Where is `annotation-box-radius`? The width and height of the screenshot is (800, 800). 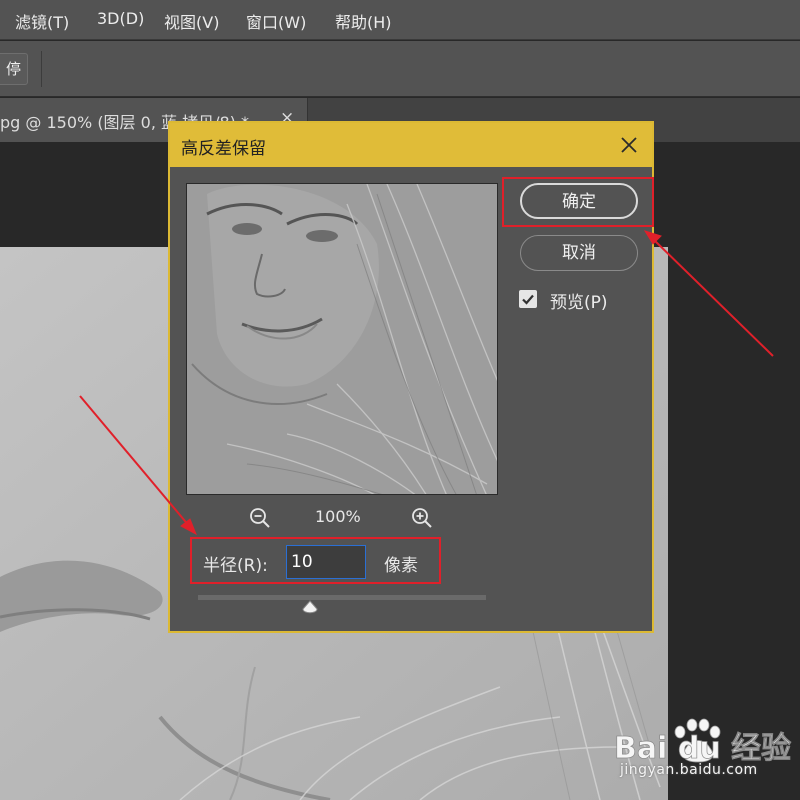 annotation-box-radius is located at coordinates (315, 560).